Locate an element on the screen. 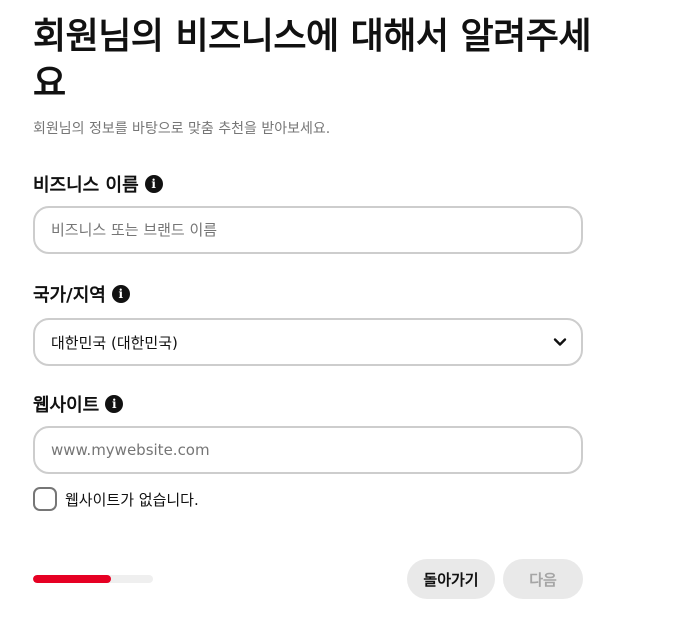  no-website-option: 웹사이트가 없습니다. is located at coordinates (116, 499).